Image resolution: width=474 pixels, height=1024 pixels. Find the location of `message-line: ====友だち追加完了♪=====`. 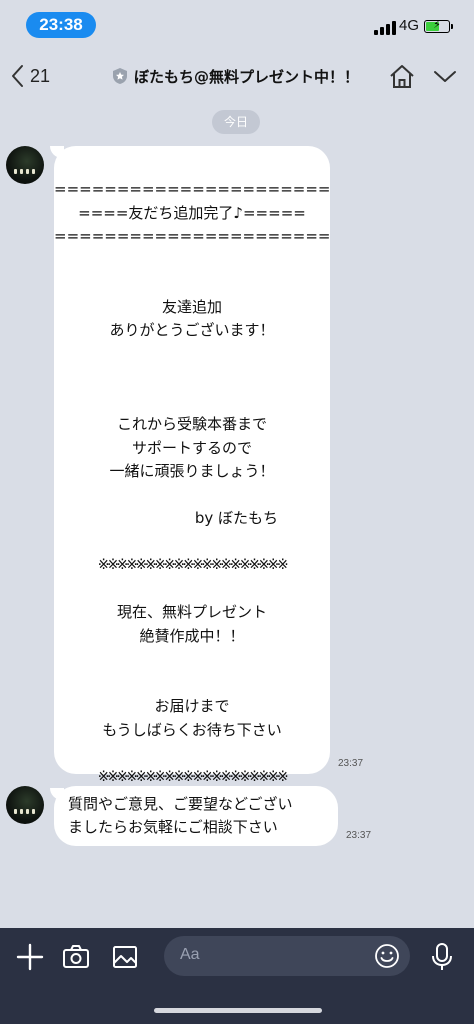

message-line: ====友だち追加完了♪===== is located at coordinates (192, 212).